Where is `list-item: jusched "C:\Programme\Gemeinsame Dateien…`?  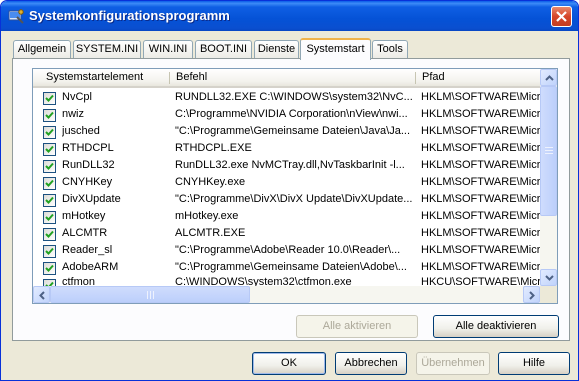 list-item: jusched "C:\Programme\Gemeinsame Dateien… is located at coordinates (287, 131).